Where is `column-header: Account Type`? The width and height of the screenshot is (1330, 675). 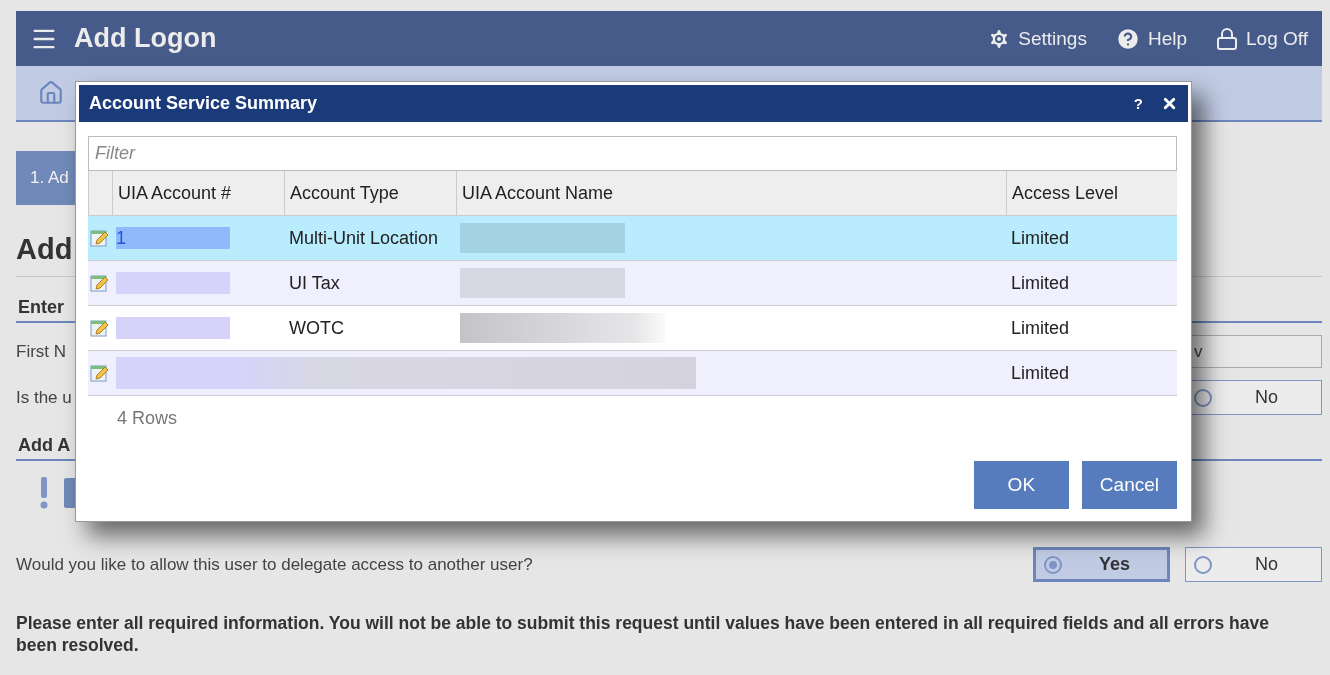
column-header: Account Type is located at coordinates (370, 193).